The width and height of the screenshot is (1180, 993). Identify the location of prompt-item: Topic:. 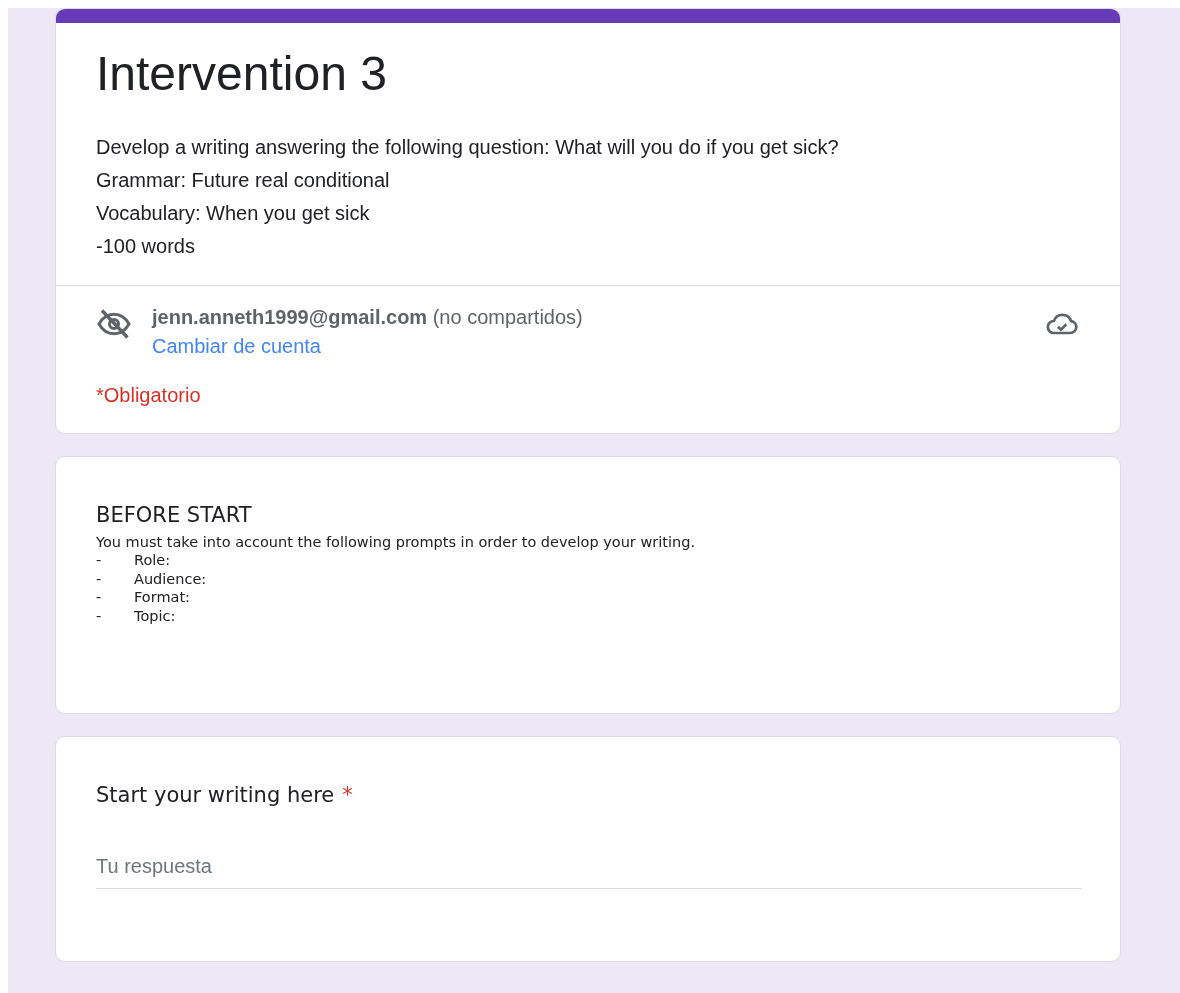
(155, 615).